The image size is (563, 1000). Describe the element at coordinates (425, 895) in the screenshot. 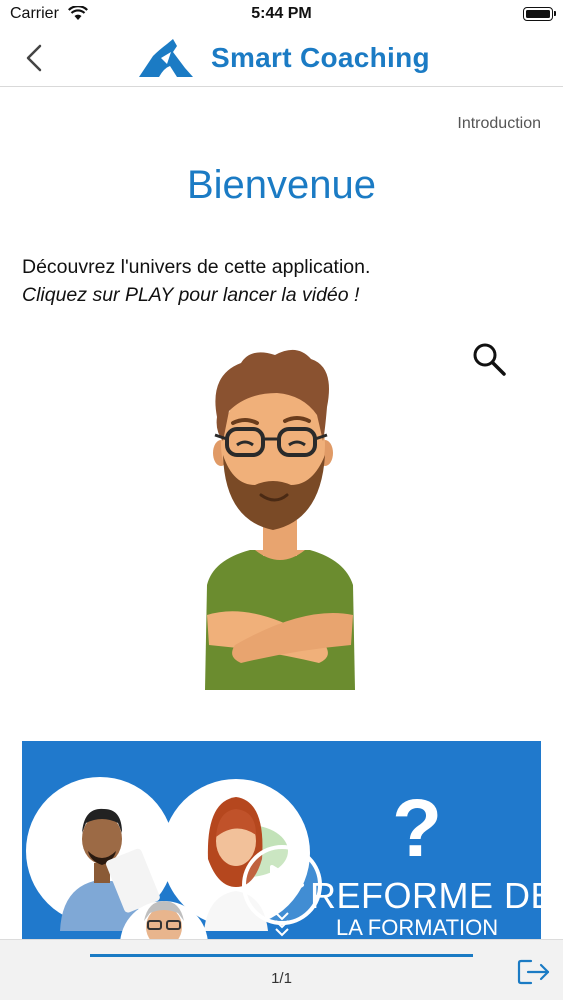

I see `video-title-line1: REFORME DE` at that location.